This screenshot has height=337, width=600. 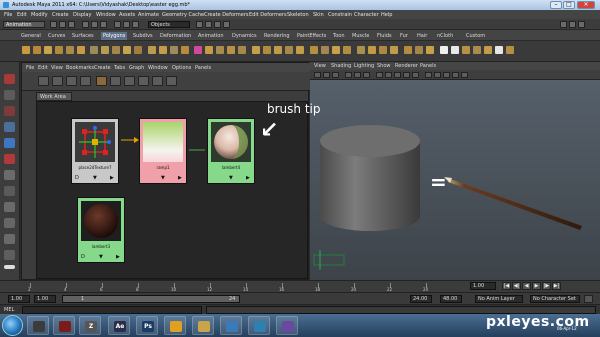 I want to click on node-ramp: ramp1 ▼ ▶, so click(x=163, y=151).